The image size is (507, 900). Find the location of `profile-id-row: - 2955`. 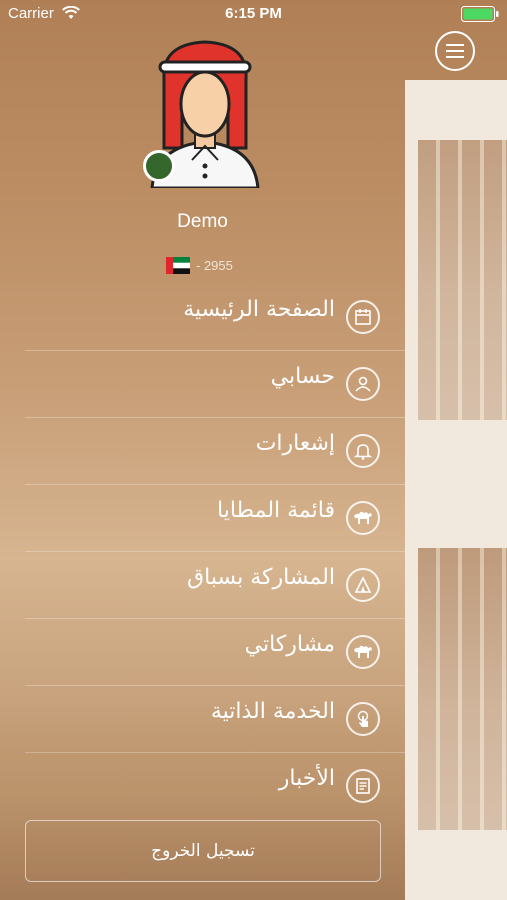

profile-id-row: - 2955 is located at coordinates (199, 265).